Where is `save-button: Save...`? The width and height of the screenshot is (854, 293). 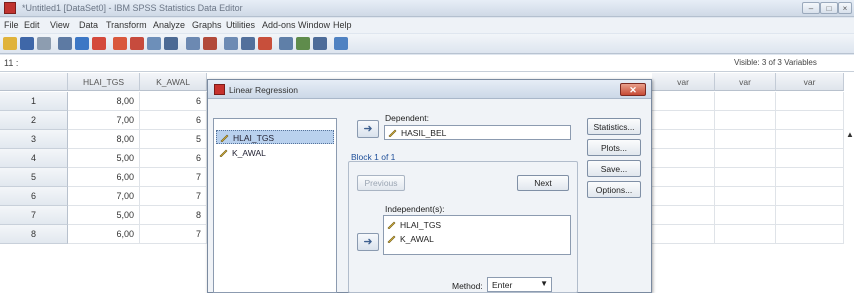 save-button: Save... is located at coordinates (614, 168).